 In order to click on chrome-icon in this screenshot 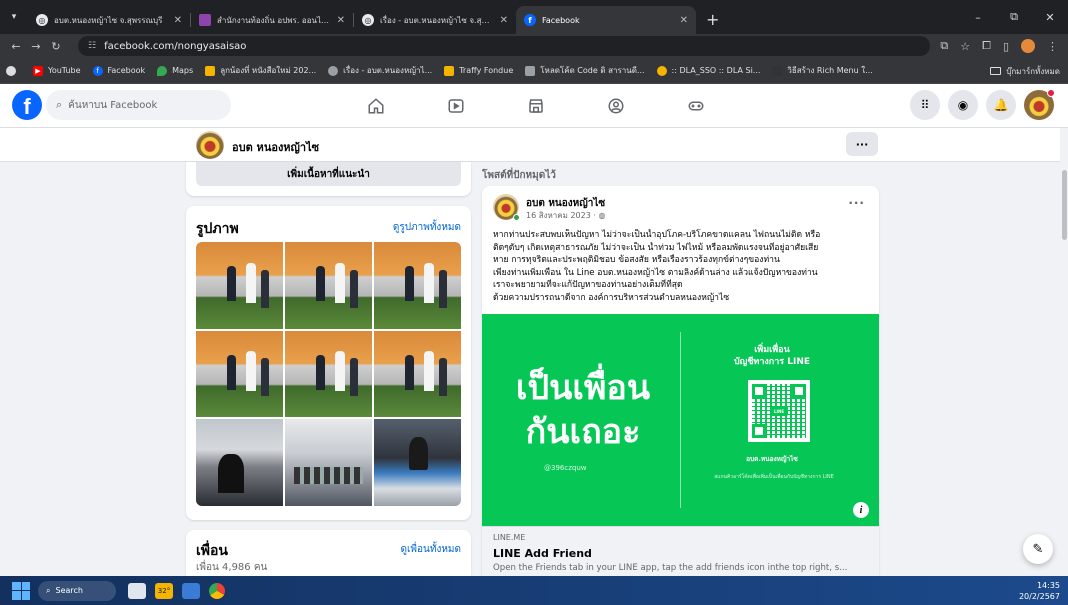, I will do `click(217, 590)`.